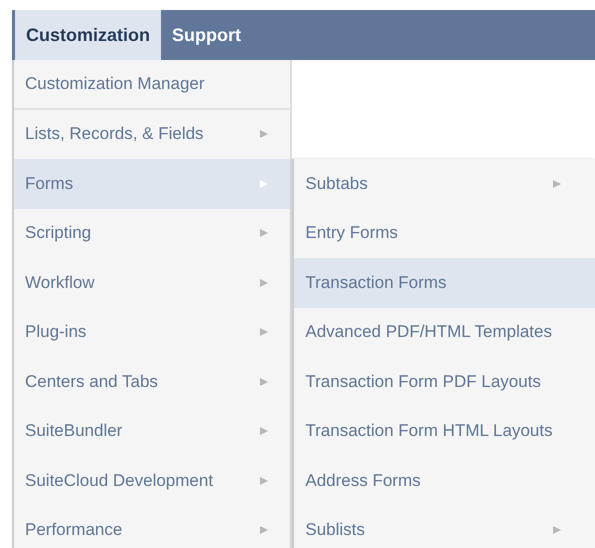 This screenshot has width=595, height=548. Describe the element at coordinates (152, 283) in the screenshot. I see `menu-item: Workflow` at that location.